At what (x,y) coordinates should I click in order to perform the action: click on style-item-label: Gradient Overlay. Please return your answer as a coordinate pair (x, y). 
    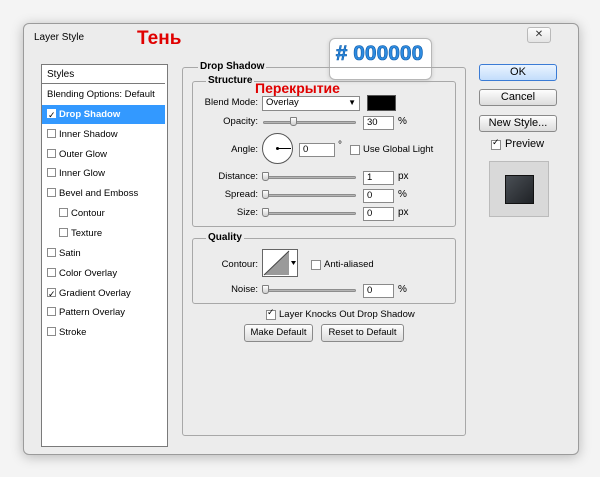
    Looking at the image, I should click on (95, 293).